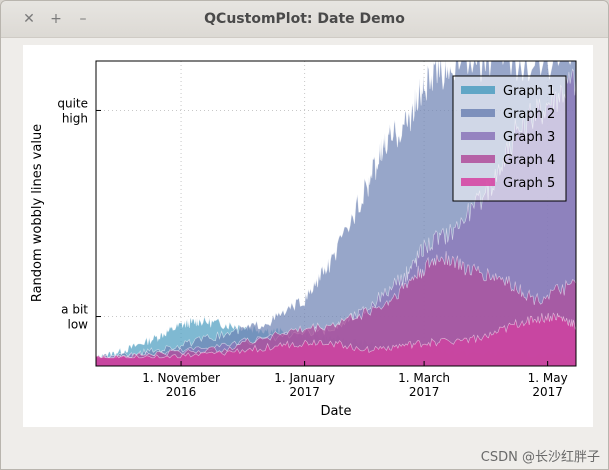  I want to click on legend-entry: Graph 4, so click(529, 160).